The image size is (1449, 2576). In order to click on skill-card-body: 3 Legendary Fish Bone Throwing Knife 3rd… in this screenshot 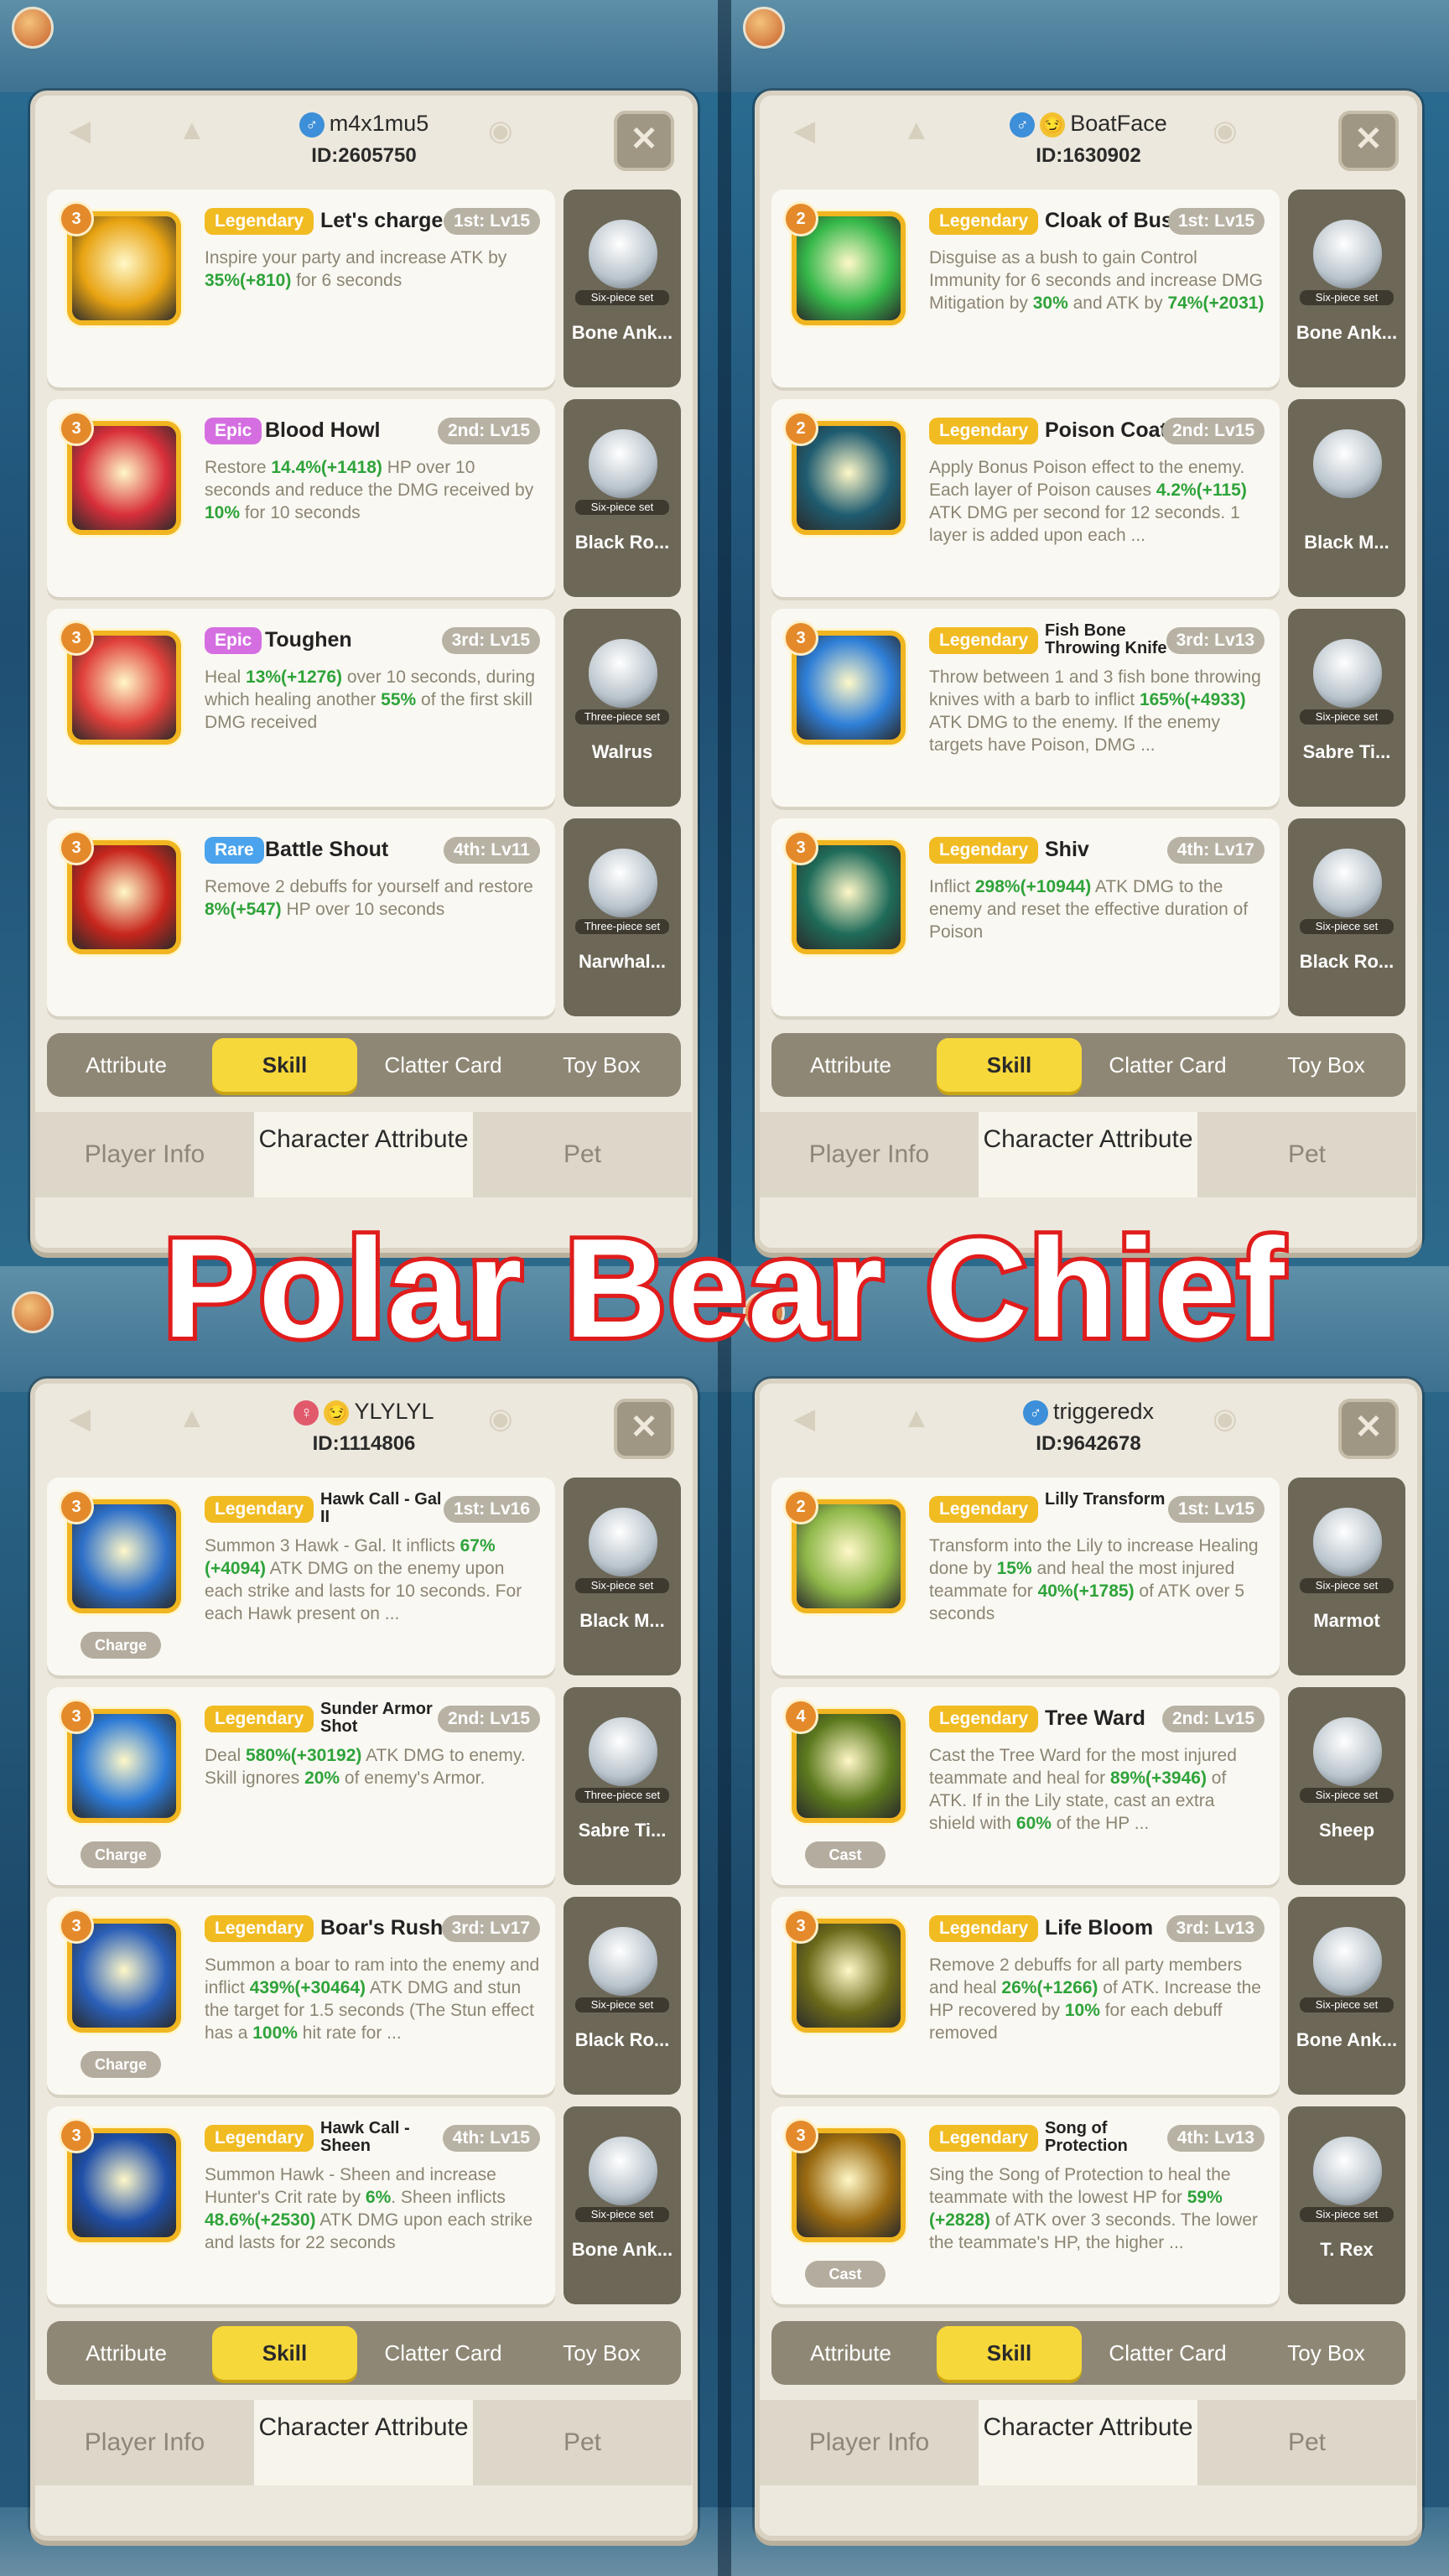, I will do `click(1025, 708)`.